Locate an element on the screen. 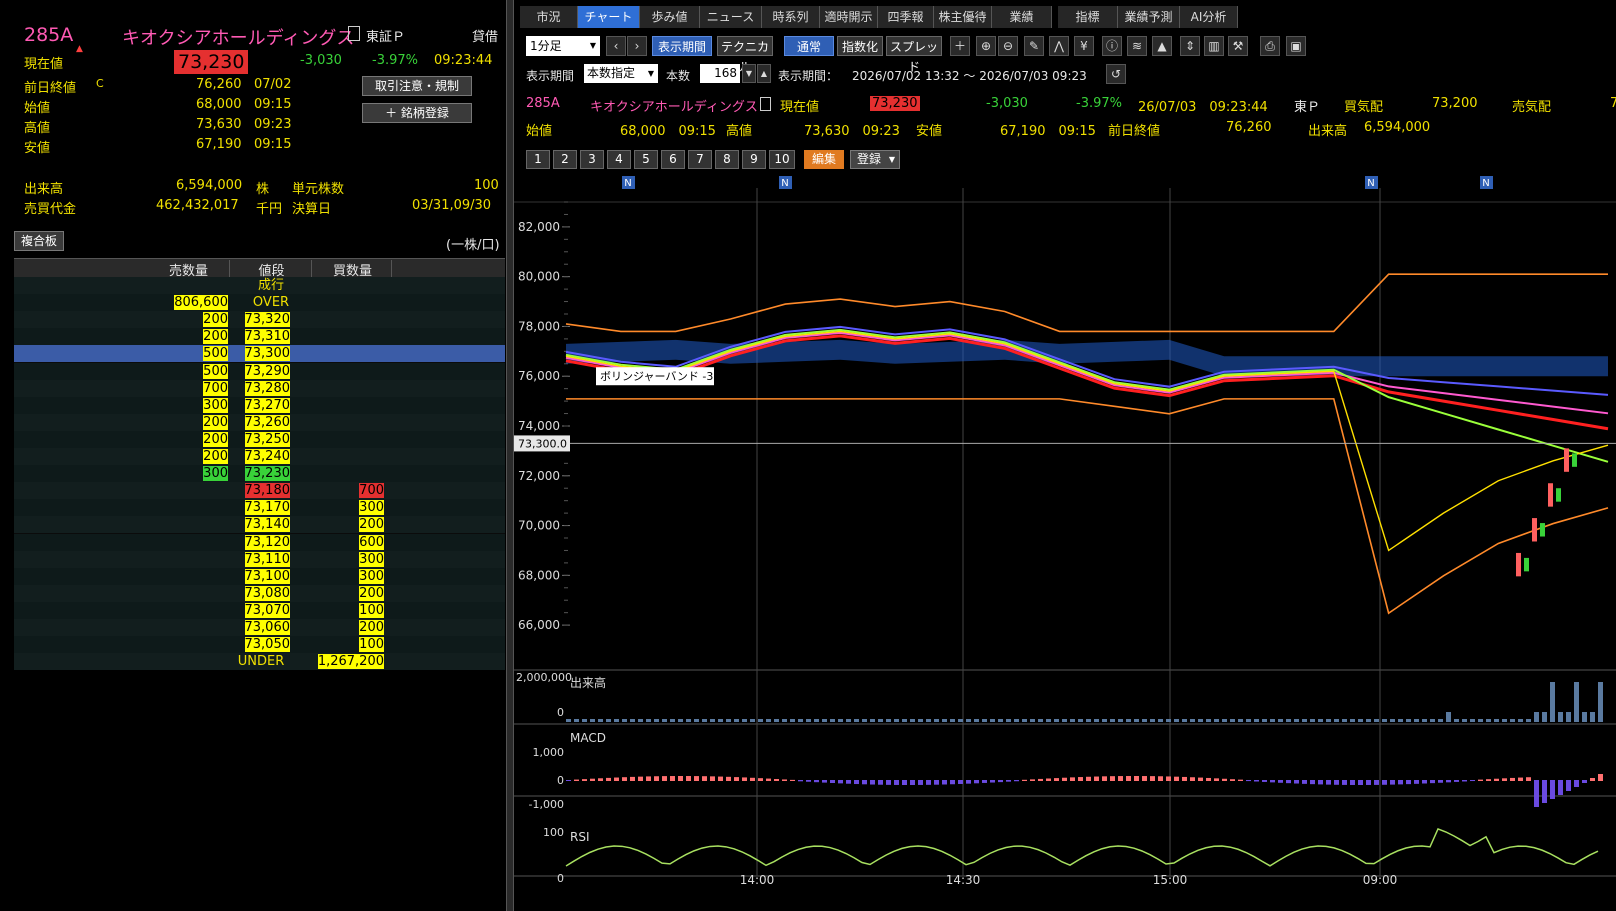  order-row: 73,140 200 is located at coordinates (259, 525).